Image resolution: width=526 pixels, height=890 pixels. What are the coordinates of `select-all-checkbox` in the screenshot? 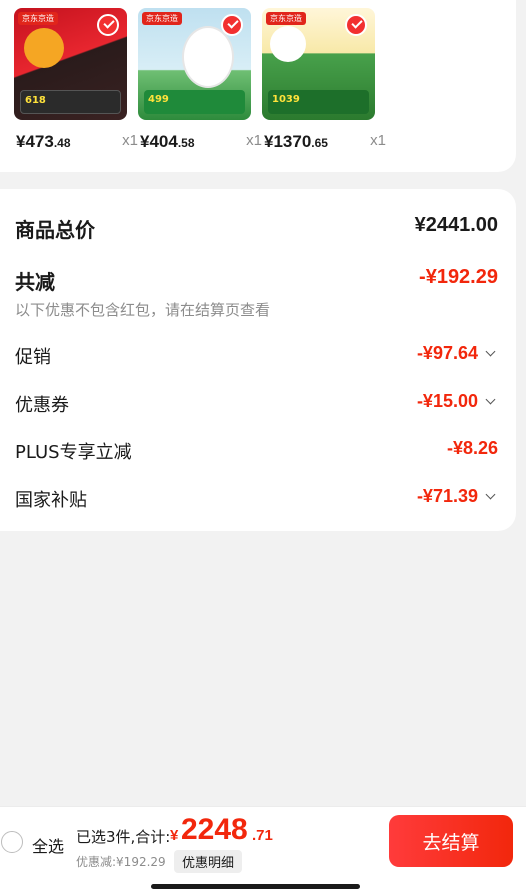 It's located at (12, 842).